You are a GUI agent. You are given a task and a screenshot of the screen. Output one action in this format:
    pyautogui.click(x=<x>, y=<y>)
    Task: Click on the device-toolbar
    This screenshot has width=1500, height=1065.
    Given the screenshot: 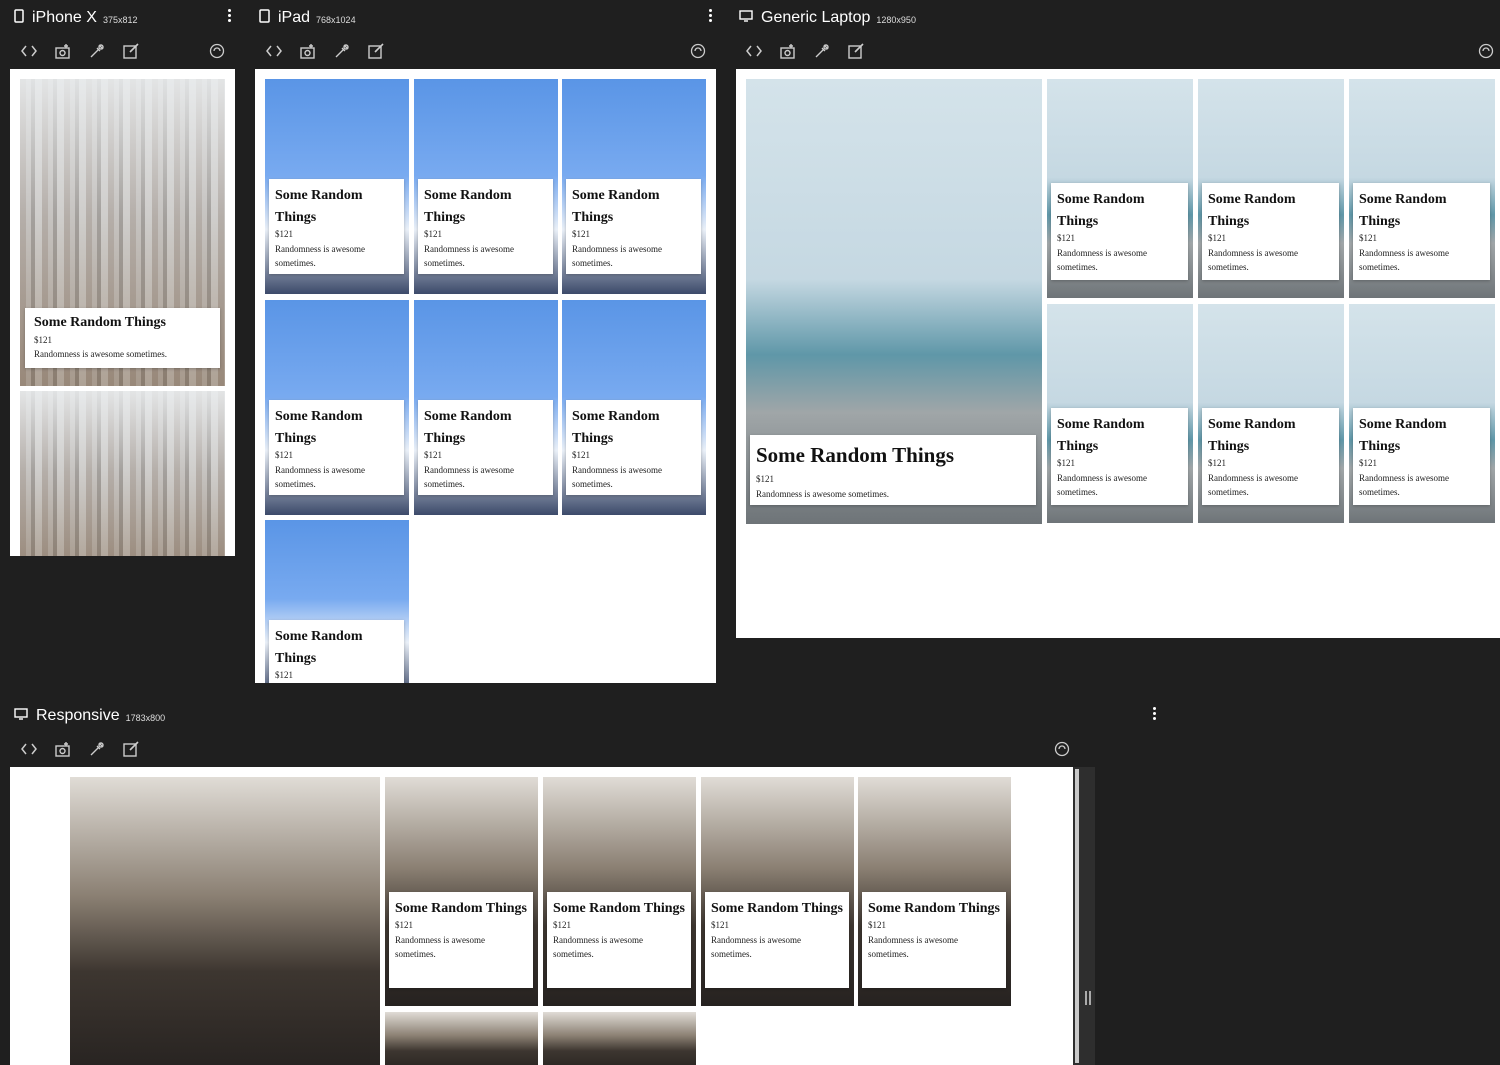 What is the action you would take?
    pyautogui.click(x=86, y=51)
    